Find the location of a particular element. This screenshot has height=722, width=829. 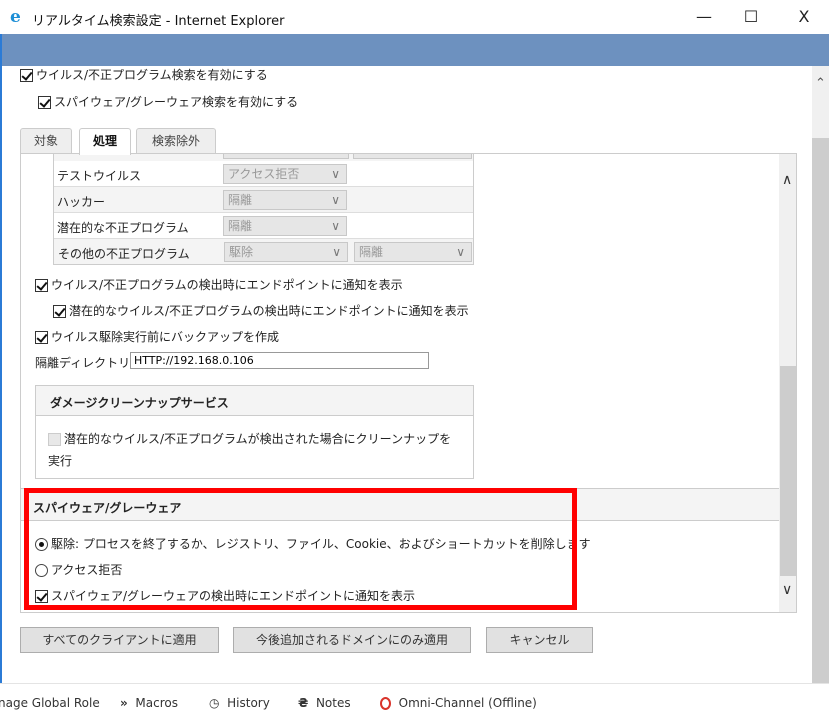

omni-channel-item: Omni-Channel (Offline) is located at coordinates (458, 703).